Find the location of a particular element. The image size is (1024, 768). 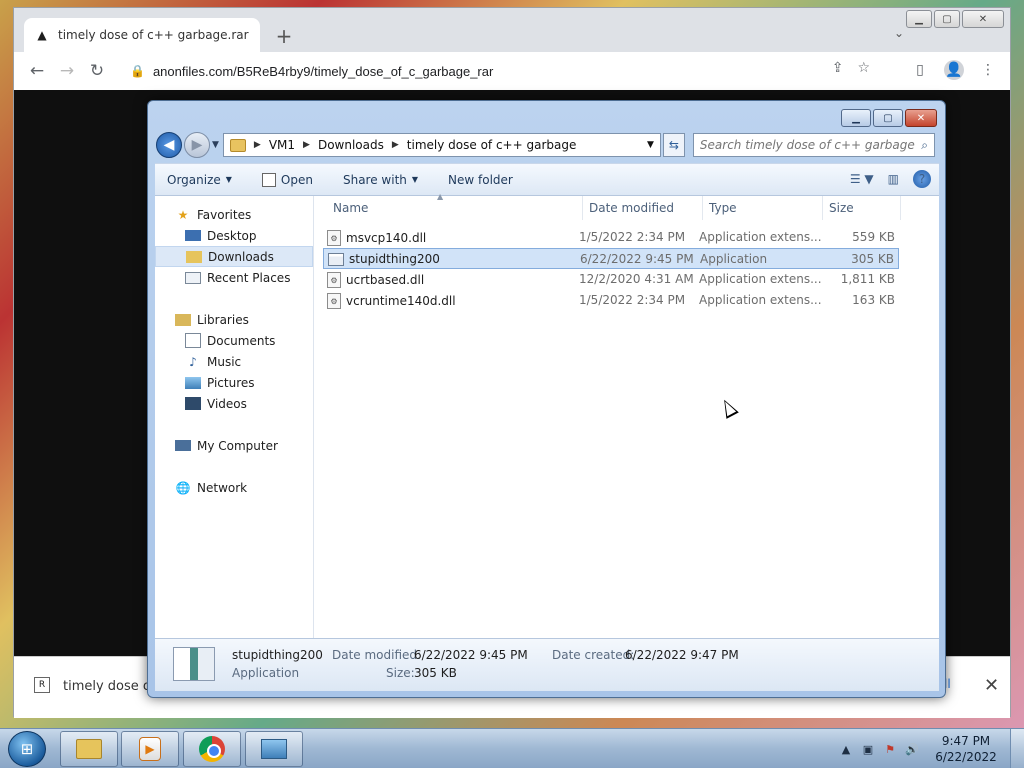

volume-icon: 🔊 is located at coordinates (912, 749).